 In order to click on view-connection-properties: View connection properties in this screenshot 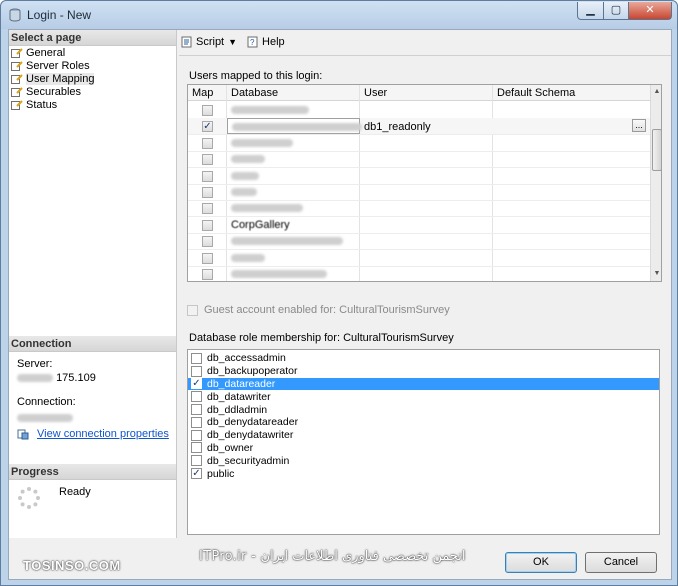, I will do `click(93, 434)`.